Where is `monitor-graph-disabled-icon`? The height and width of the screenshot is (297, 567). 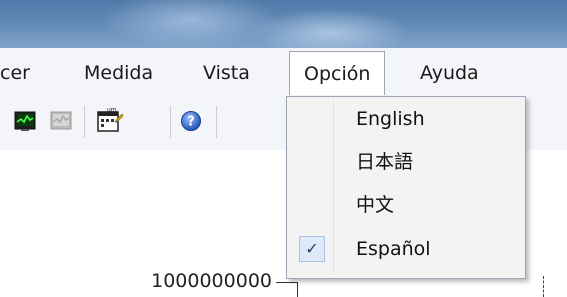
monitor-graph-disabled-icon is located at coordinates (61, 121).